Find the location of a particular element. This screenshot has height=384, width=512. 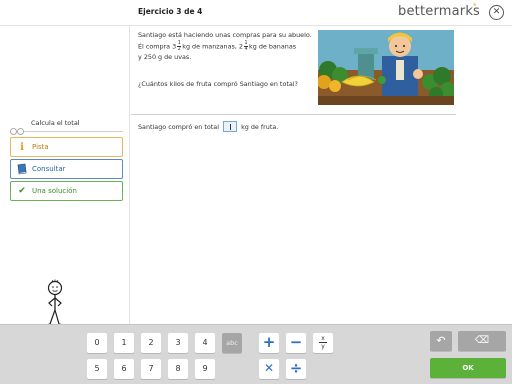

fraction-one-quarter: 14 is located at coordinates (246, 46).